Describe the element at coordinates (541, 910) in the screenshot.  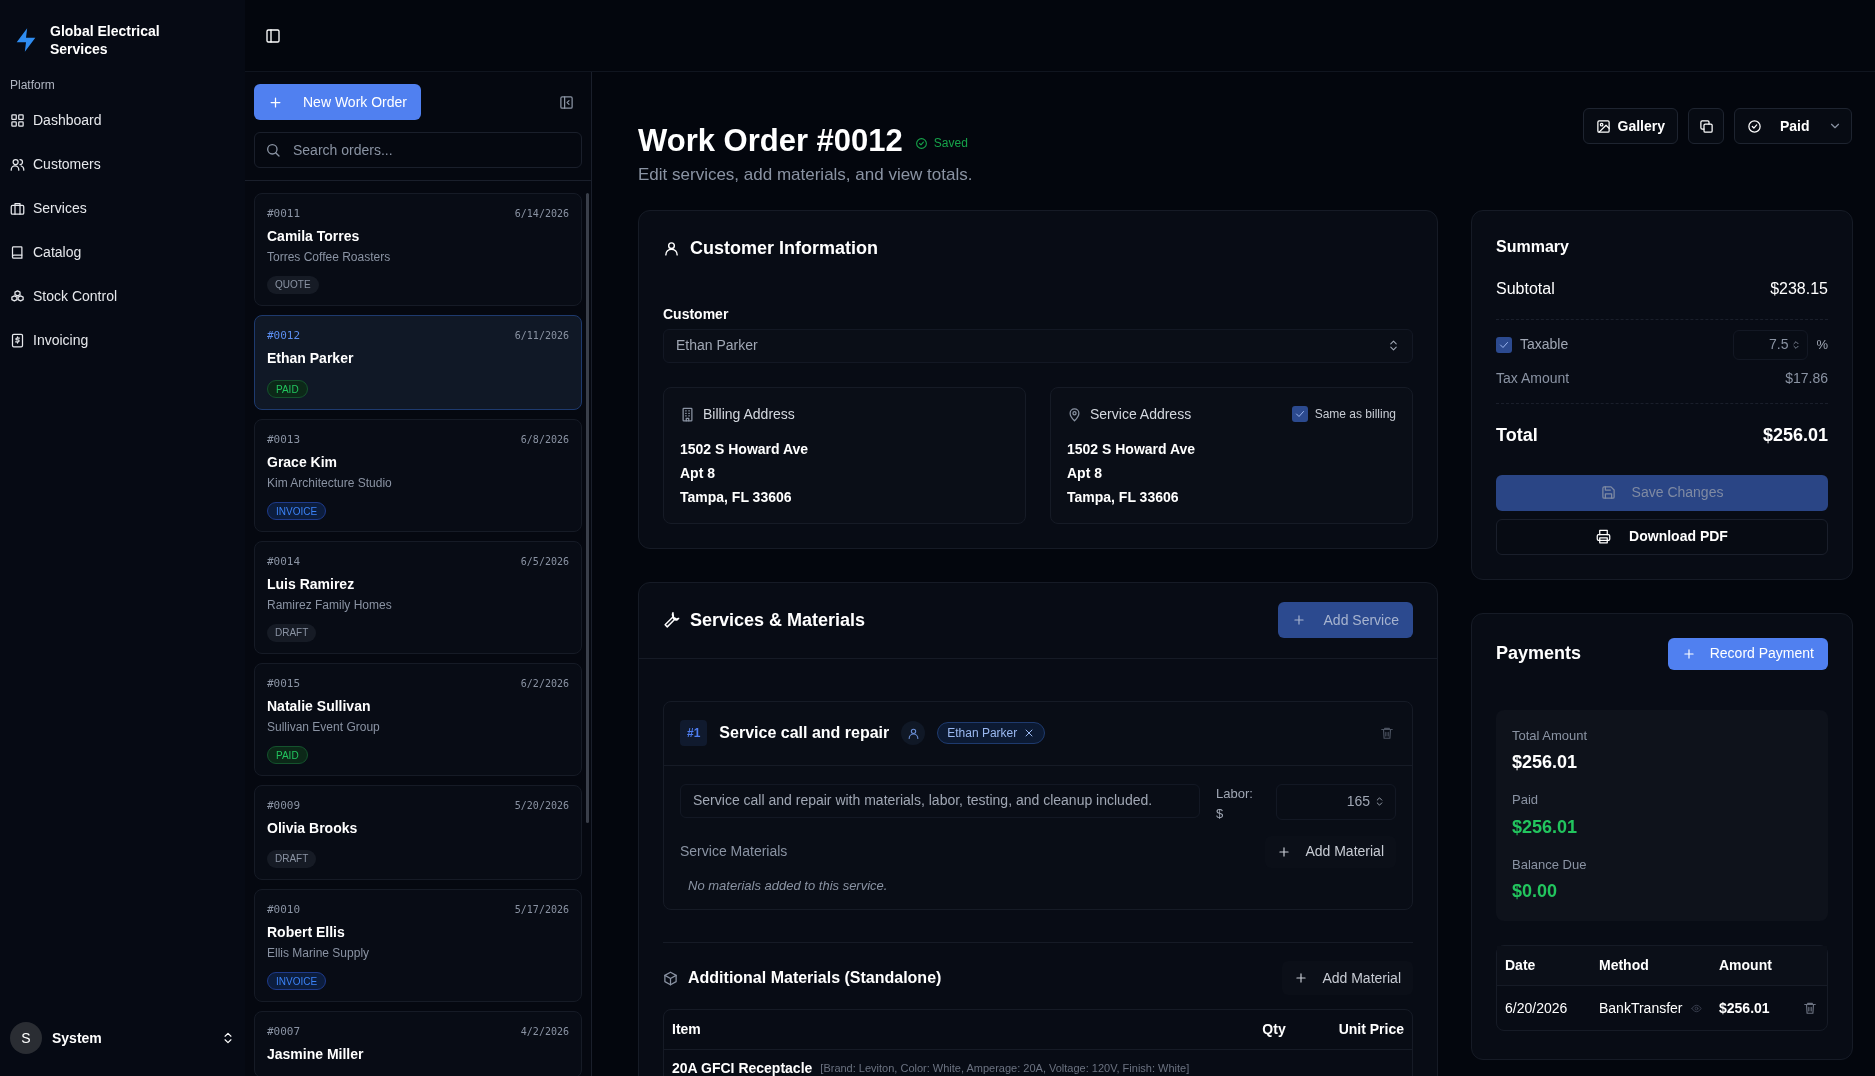
I see `order-date: 5/17/2026` at that location.